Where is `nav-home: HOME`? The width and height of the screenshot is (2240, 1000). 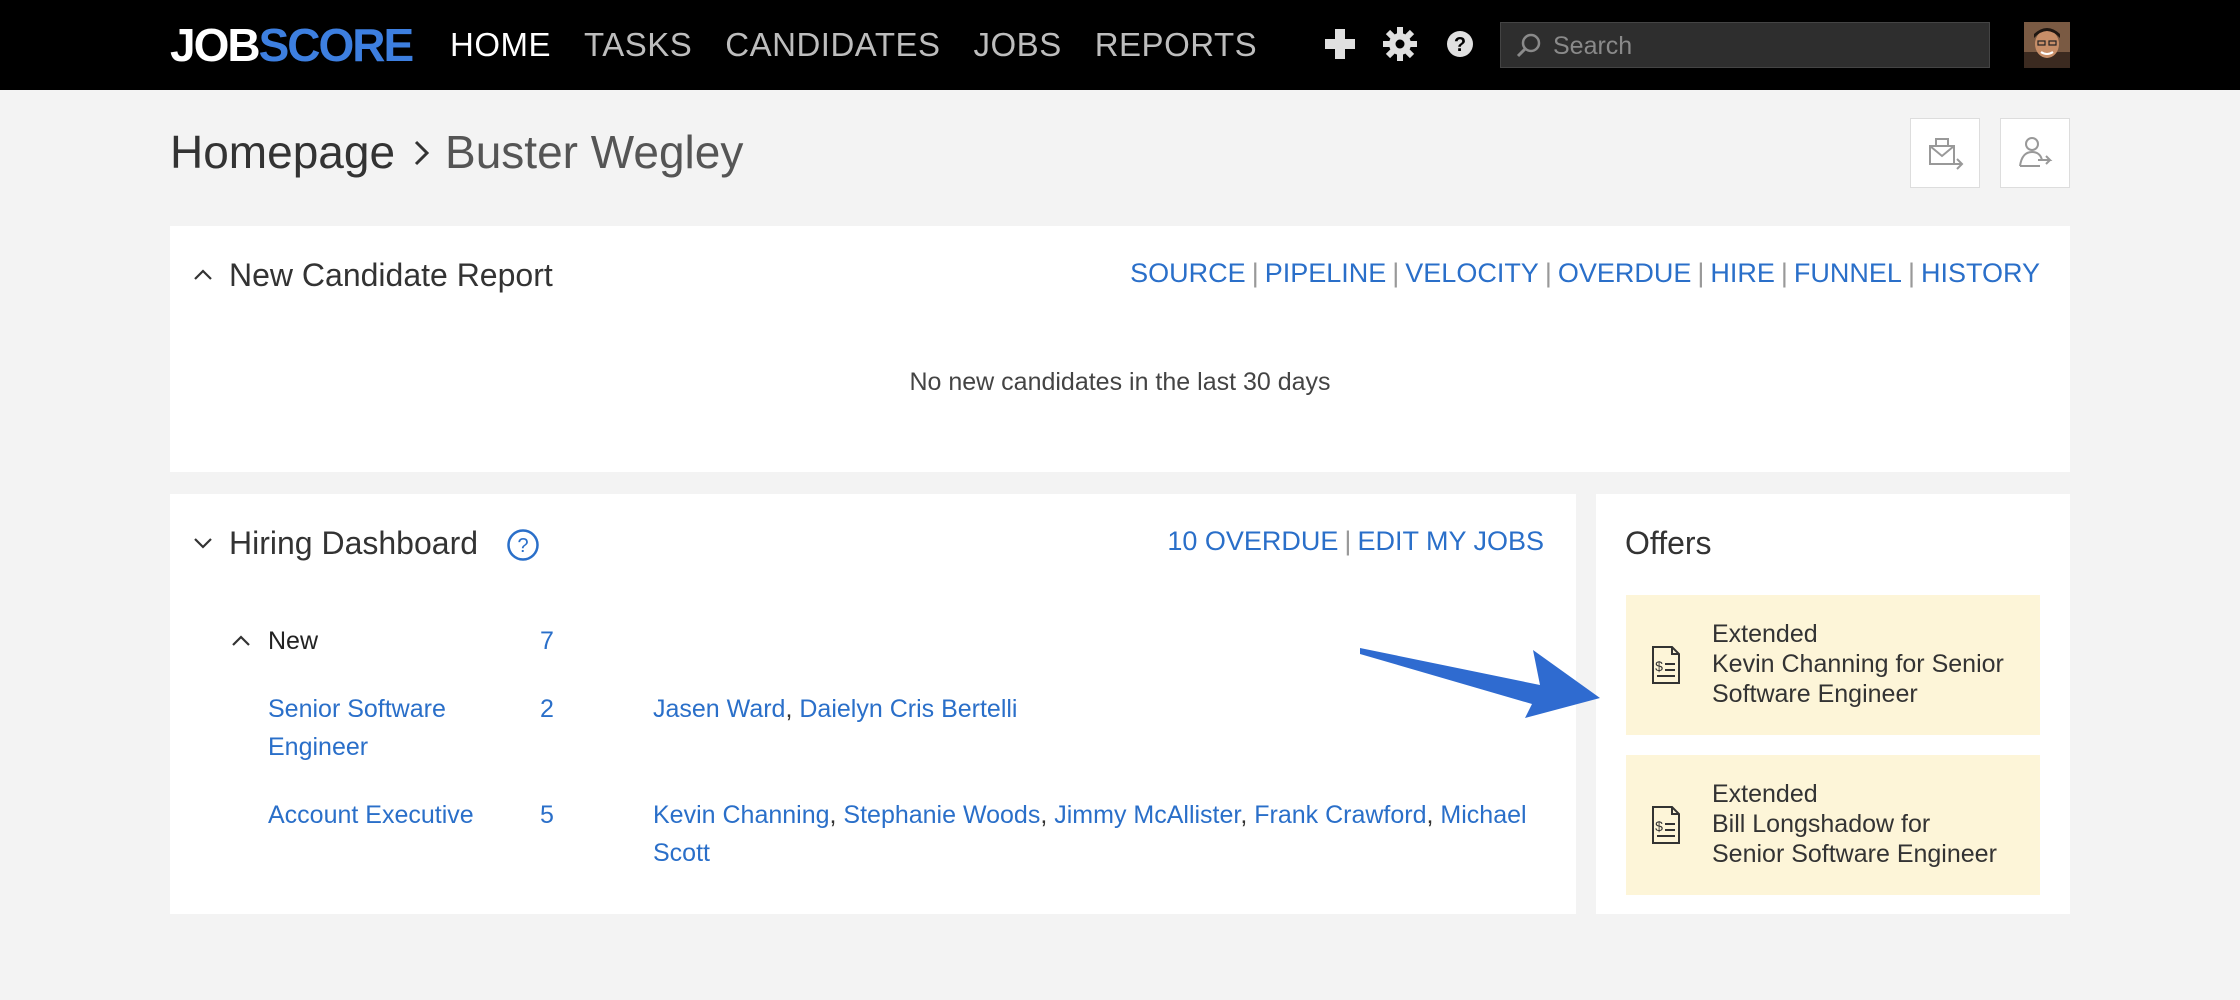 nav-home: HOME is located at coordinates (500, 45).